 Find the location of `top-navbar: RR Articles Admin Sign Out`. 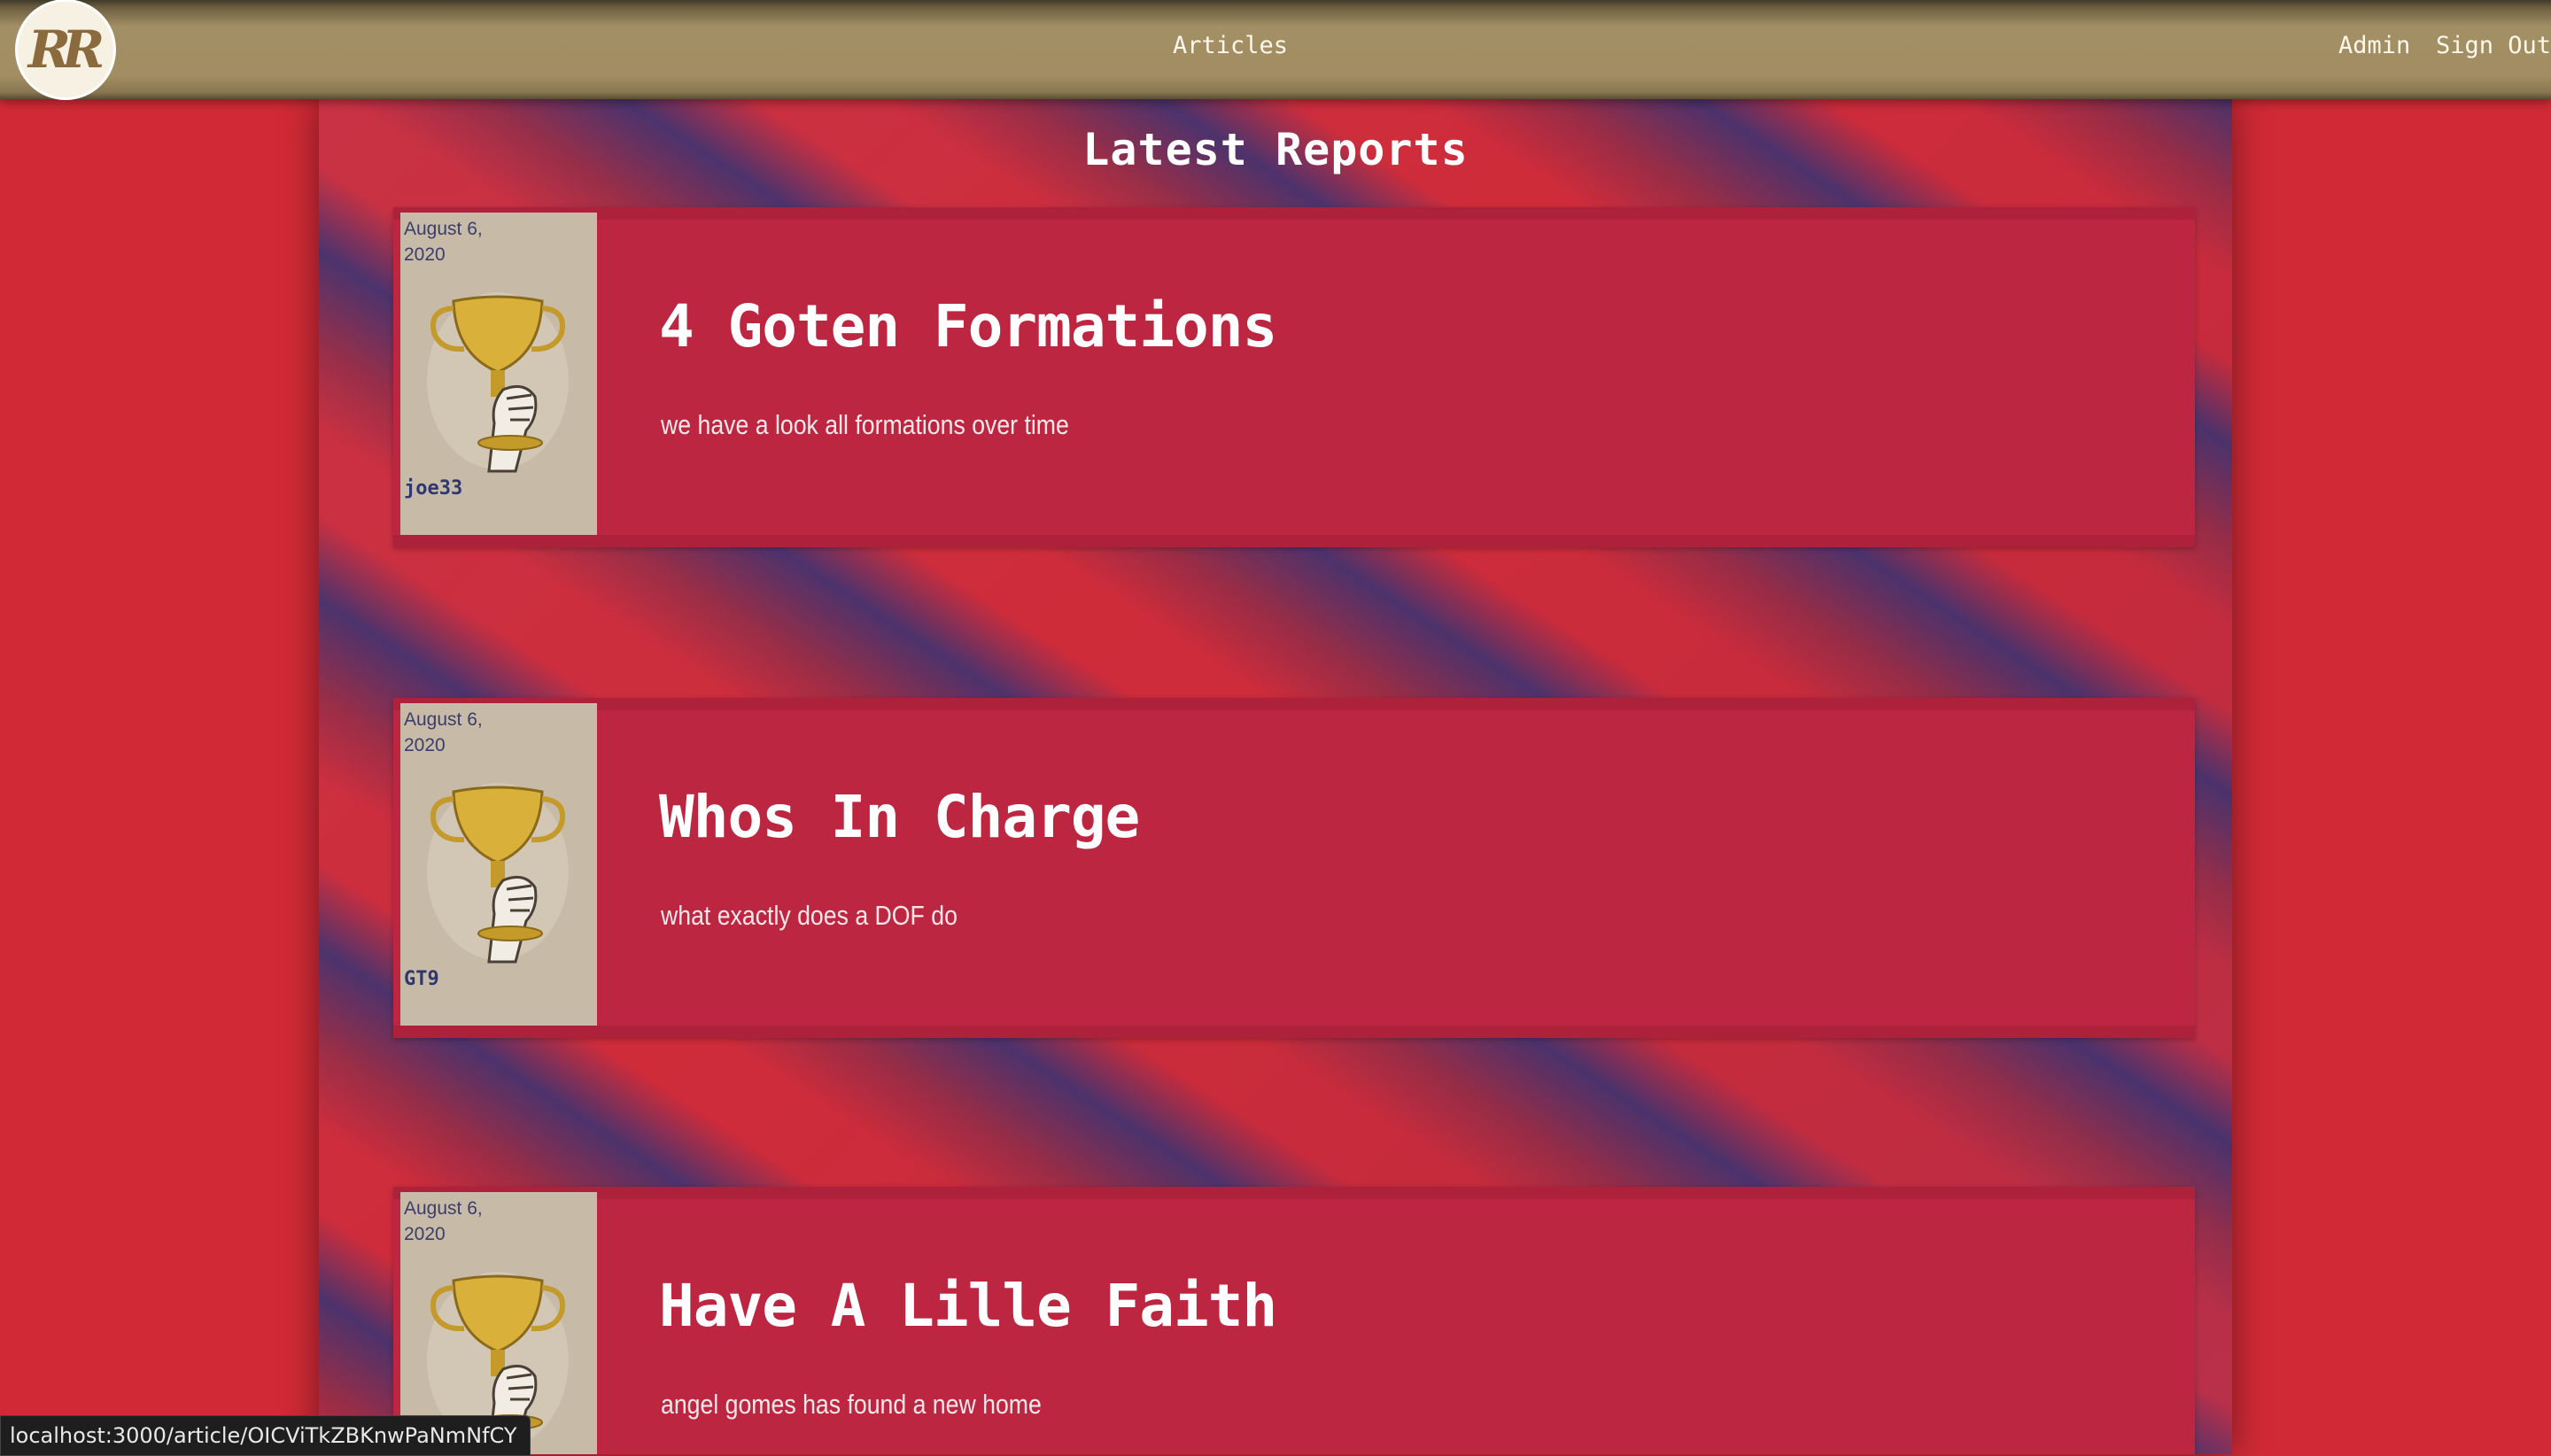

top-navbar: RR Articles Admin Sign Out is located at coordinates (1275, 49).